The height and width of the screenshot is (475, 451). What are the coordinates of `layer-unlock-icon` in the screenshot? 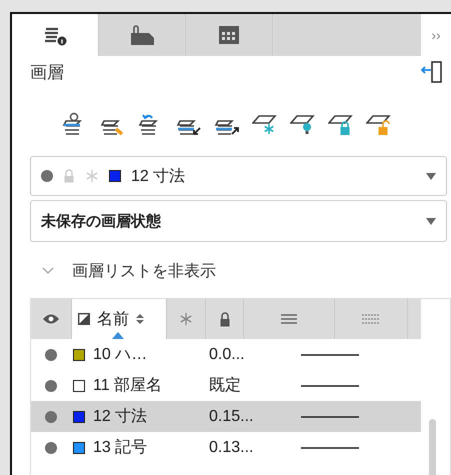 It's located at (379, 124).